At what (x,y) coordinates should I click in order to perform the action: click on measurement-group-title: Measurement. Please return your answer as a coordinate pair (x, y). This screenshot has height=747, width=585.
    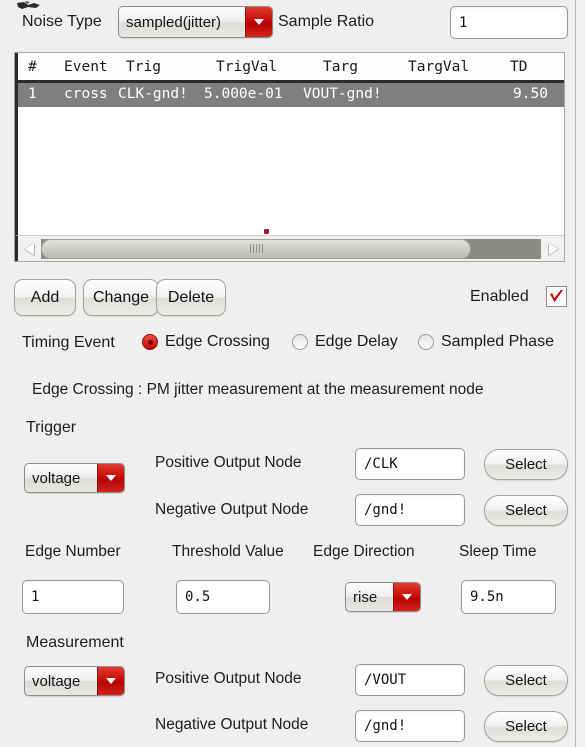
    Looking at the image, I should click on (75, 642).